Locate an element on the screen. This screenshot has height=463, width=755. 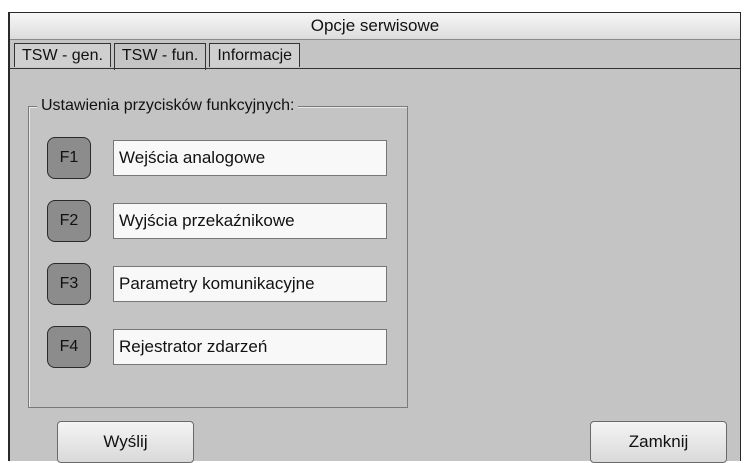
f4-function-field: Rejestrator zdarzeń is located at coordinates (250, 347).